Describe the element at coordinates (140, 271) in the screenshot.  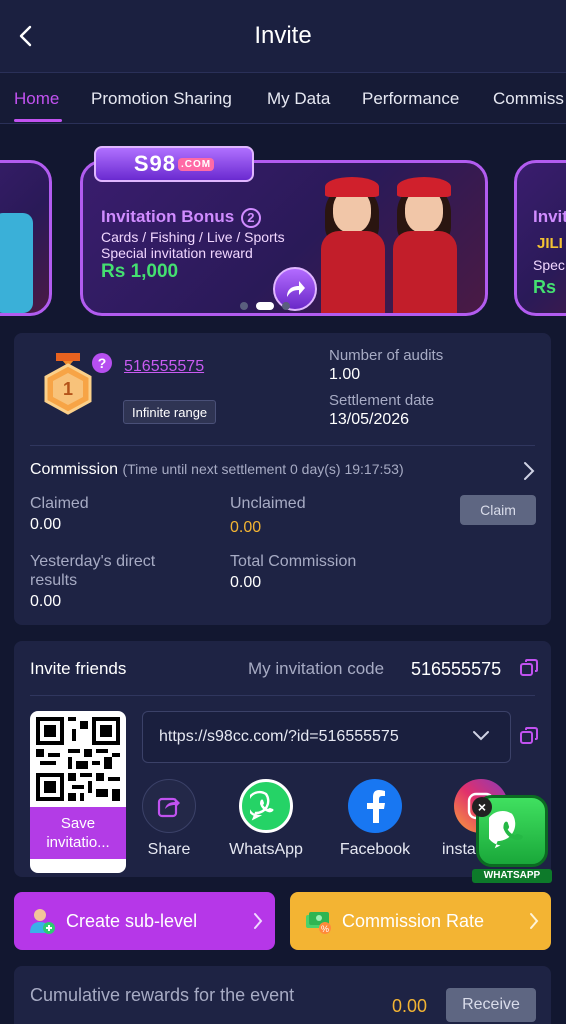
I see `banner-amount: Rs 1,000` at that location.